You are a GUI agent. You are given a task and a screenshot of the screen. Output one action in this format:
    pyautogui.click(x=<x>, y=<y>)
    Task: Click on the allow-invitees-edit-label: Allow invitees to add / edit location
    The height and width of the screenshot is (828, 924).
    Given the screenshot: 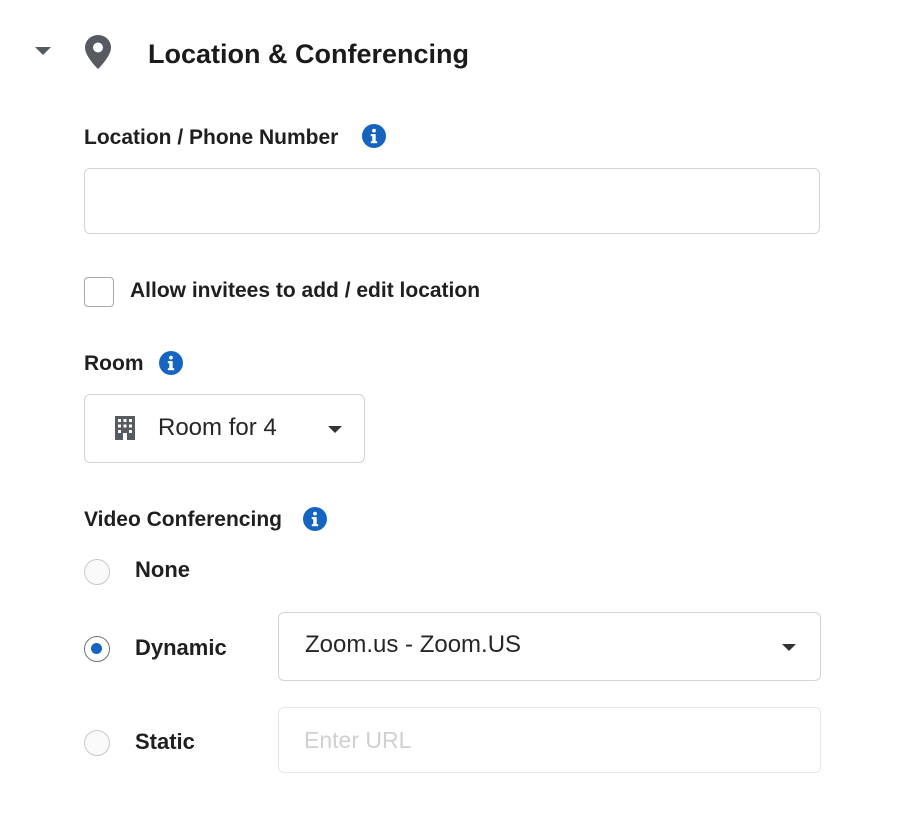 What is the action you would take?
    pyautogui.click(x=305, y=291)
    